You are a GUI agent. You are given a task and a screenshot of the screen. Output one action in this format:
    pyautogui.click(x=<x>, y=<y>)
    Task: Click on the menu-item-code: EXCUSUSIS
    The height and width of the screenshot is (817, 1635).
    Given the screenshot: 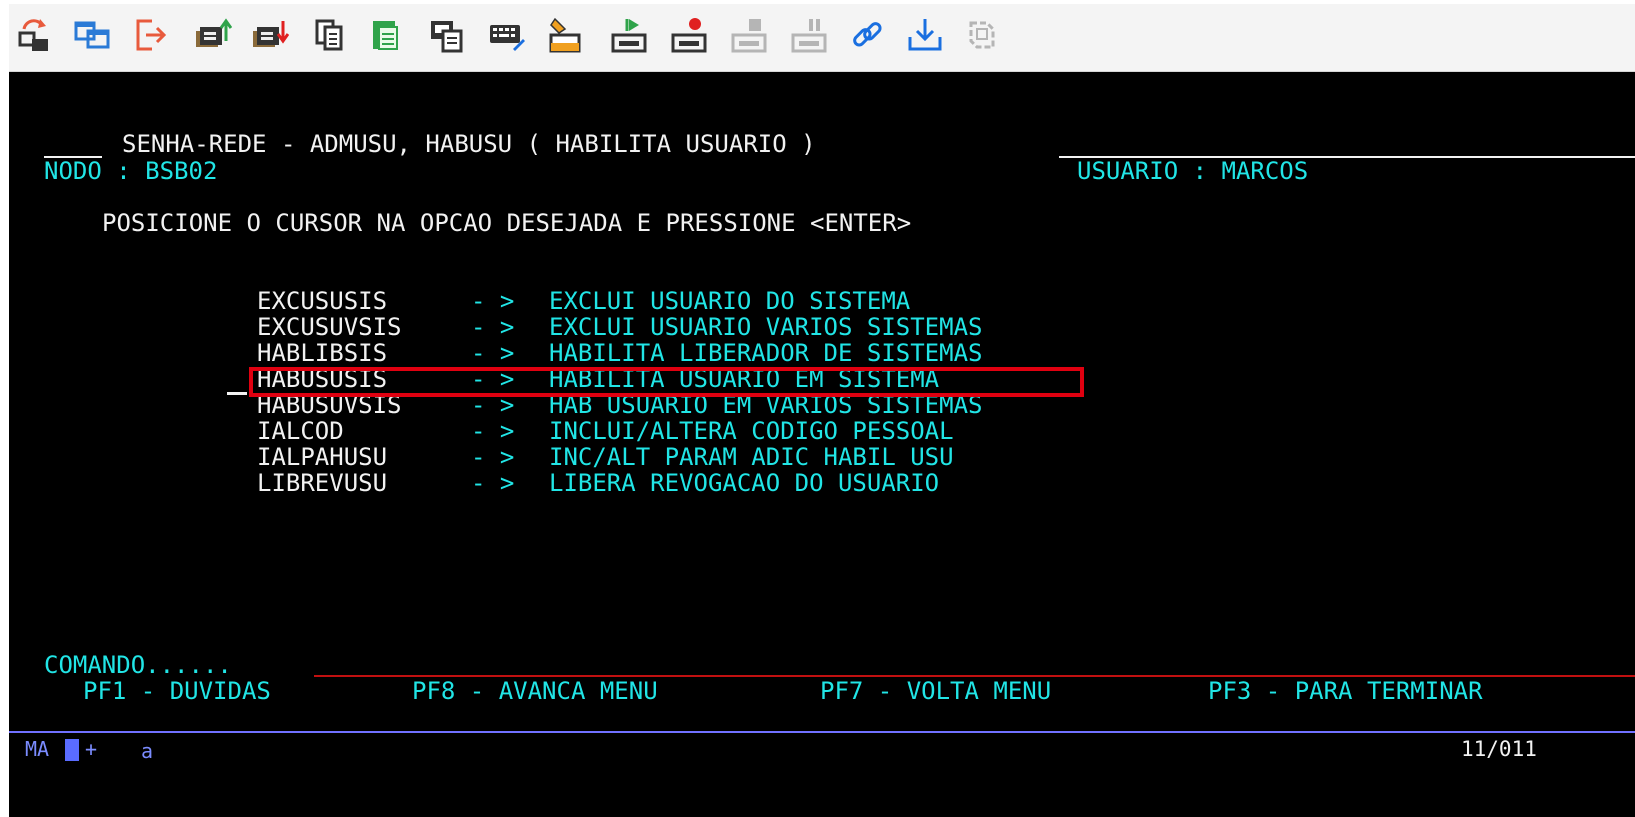 What is the action you would take?
    pyautogui.click(x=322, y=301)
    